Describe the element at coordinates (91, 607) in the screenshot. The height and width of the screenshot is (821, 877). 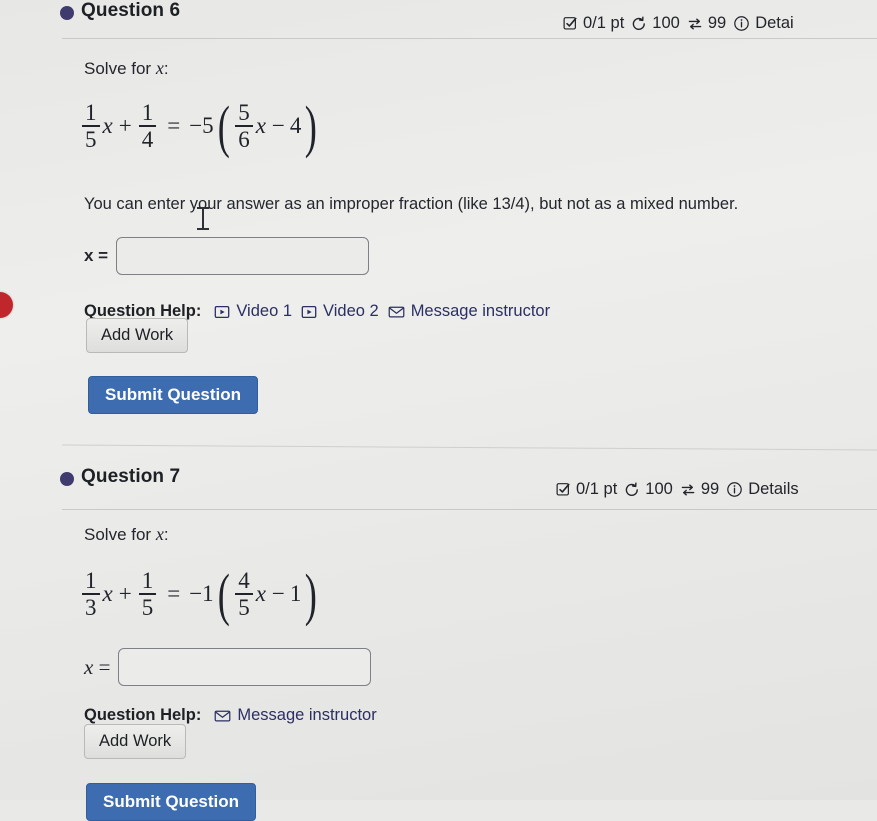
I see `fraction-denominator: 3` at that location.